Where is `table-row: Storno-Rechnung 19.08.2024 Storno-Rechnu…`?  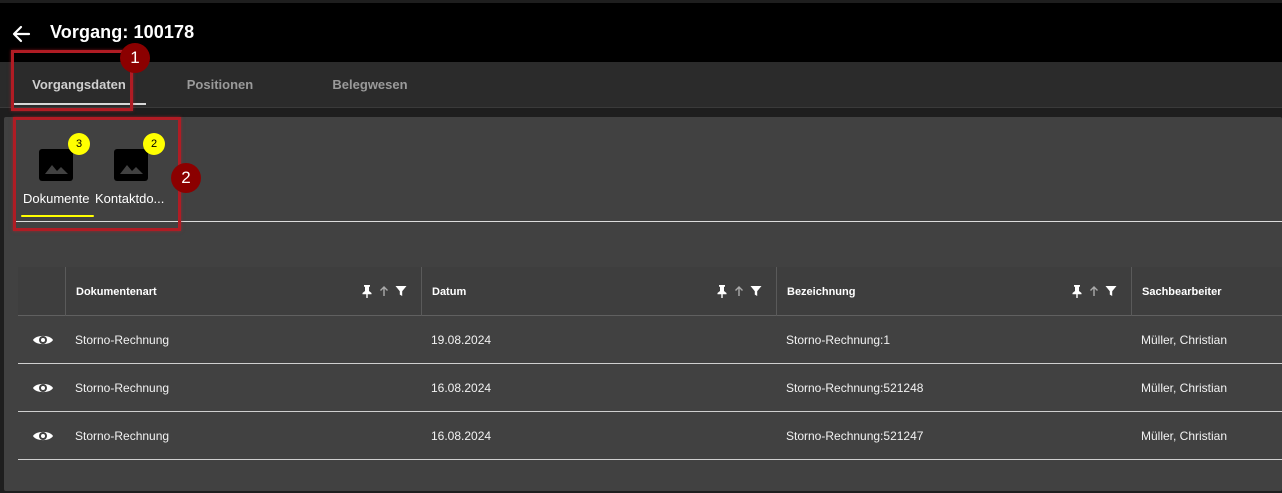
table-row: Storno-Rechnung 19.08.2024 Storno-Rechnu… is located at coordinates (650, 340).